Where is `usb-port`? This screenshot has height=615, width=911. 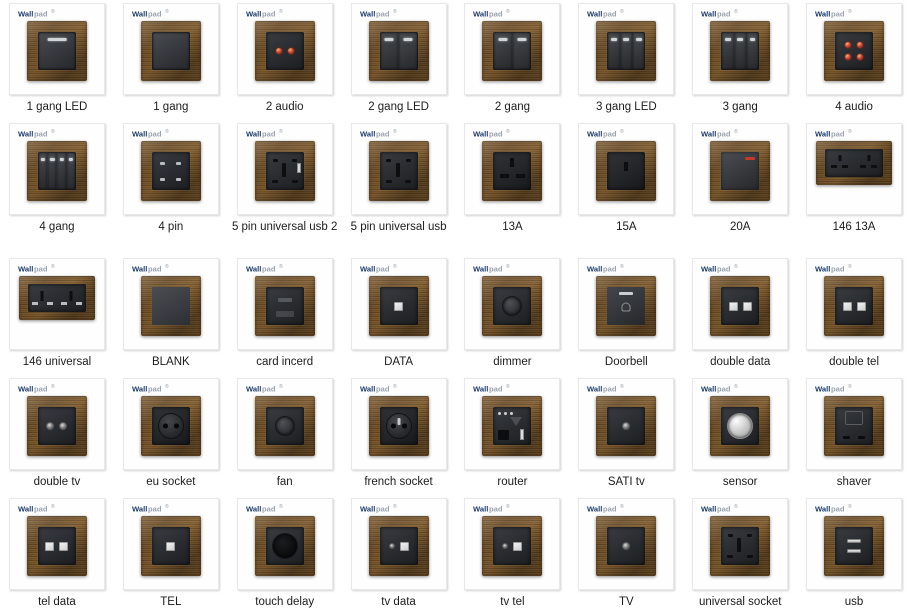
usb-port is located at coordinates (854, 551).